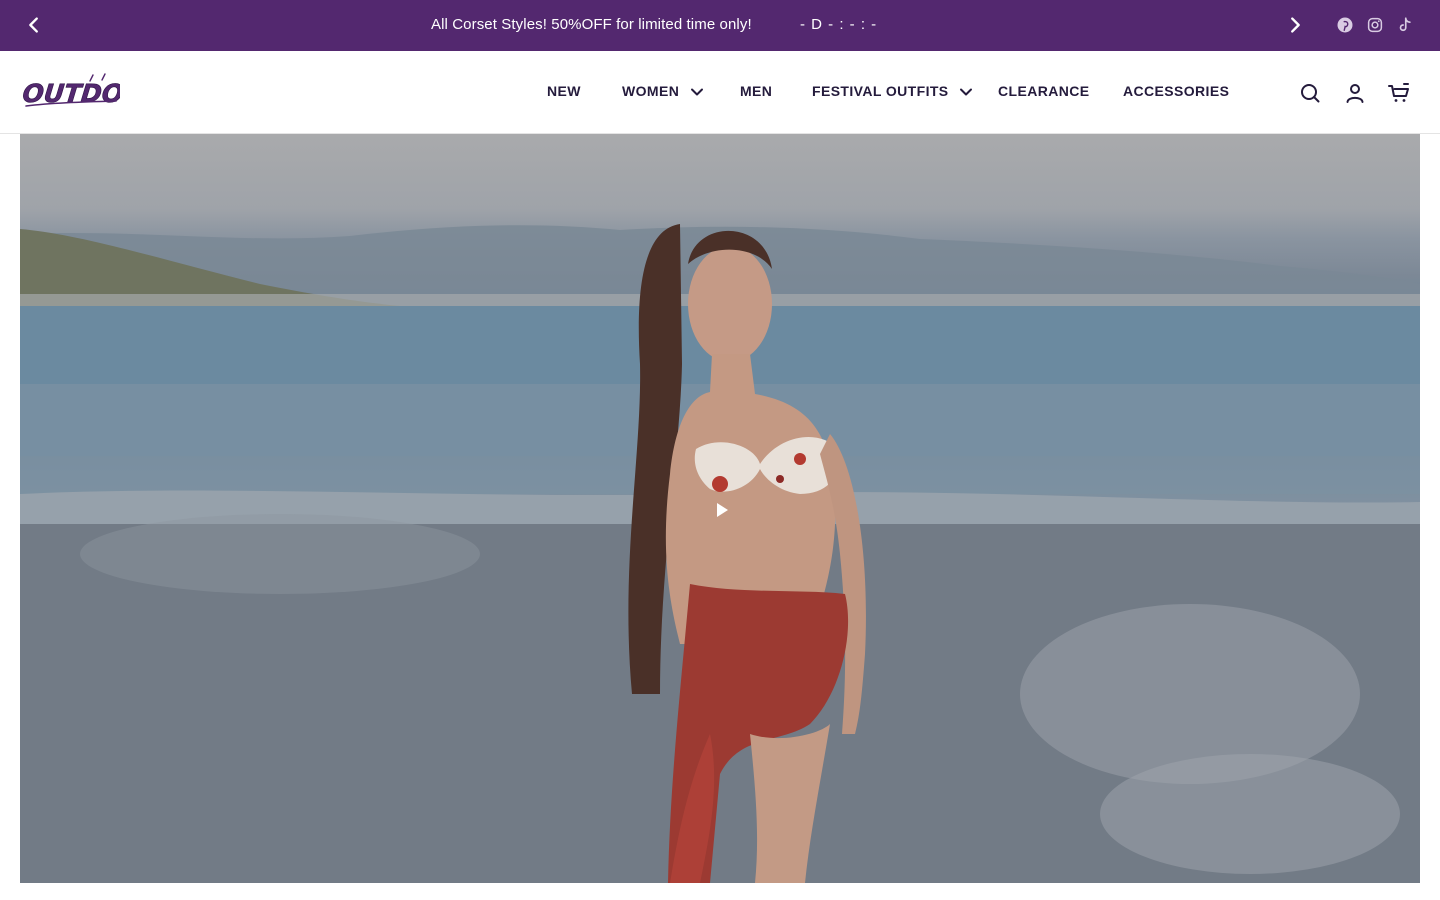 This screenshot has width=1440, height=900. What do you see at coordinates (1345, 25) in the screenshot?
I see `pinterest-icon` at bounding box center [1345, 25].